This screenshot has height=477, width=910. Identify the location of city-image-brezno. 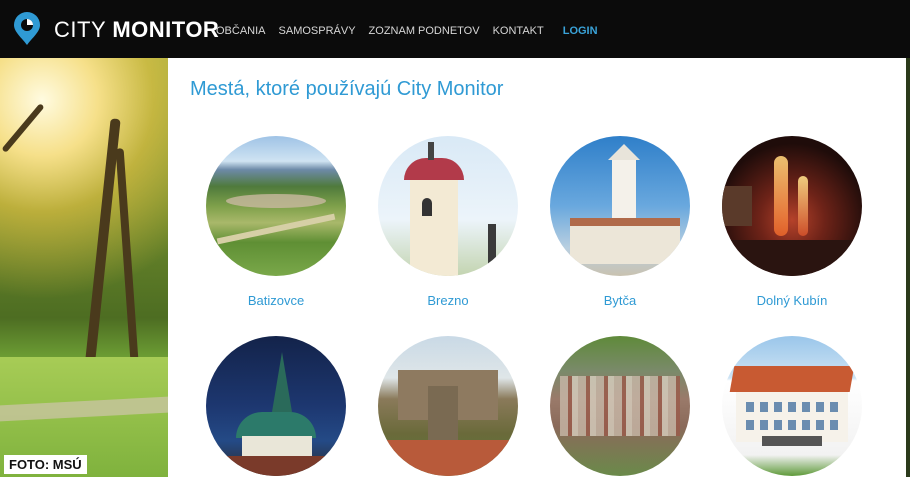
(448, 206).